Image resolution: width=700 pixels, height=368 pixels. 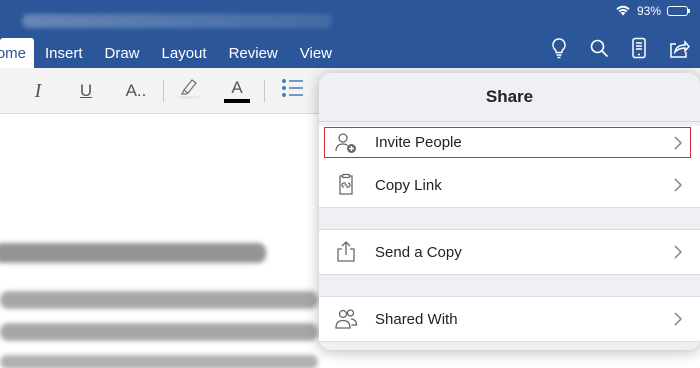 I want to click on share-group-send: Send a Copy, so click(x=509, y=252).